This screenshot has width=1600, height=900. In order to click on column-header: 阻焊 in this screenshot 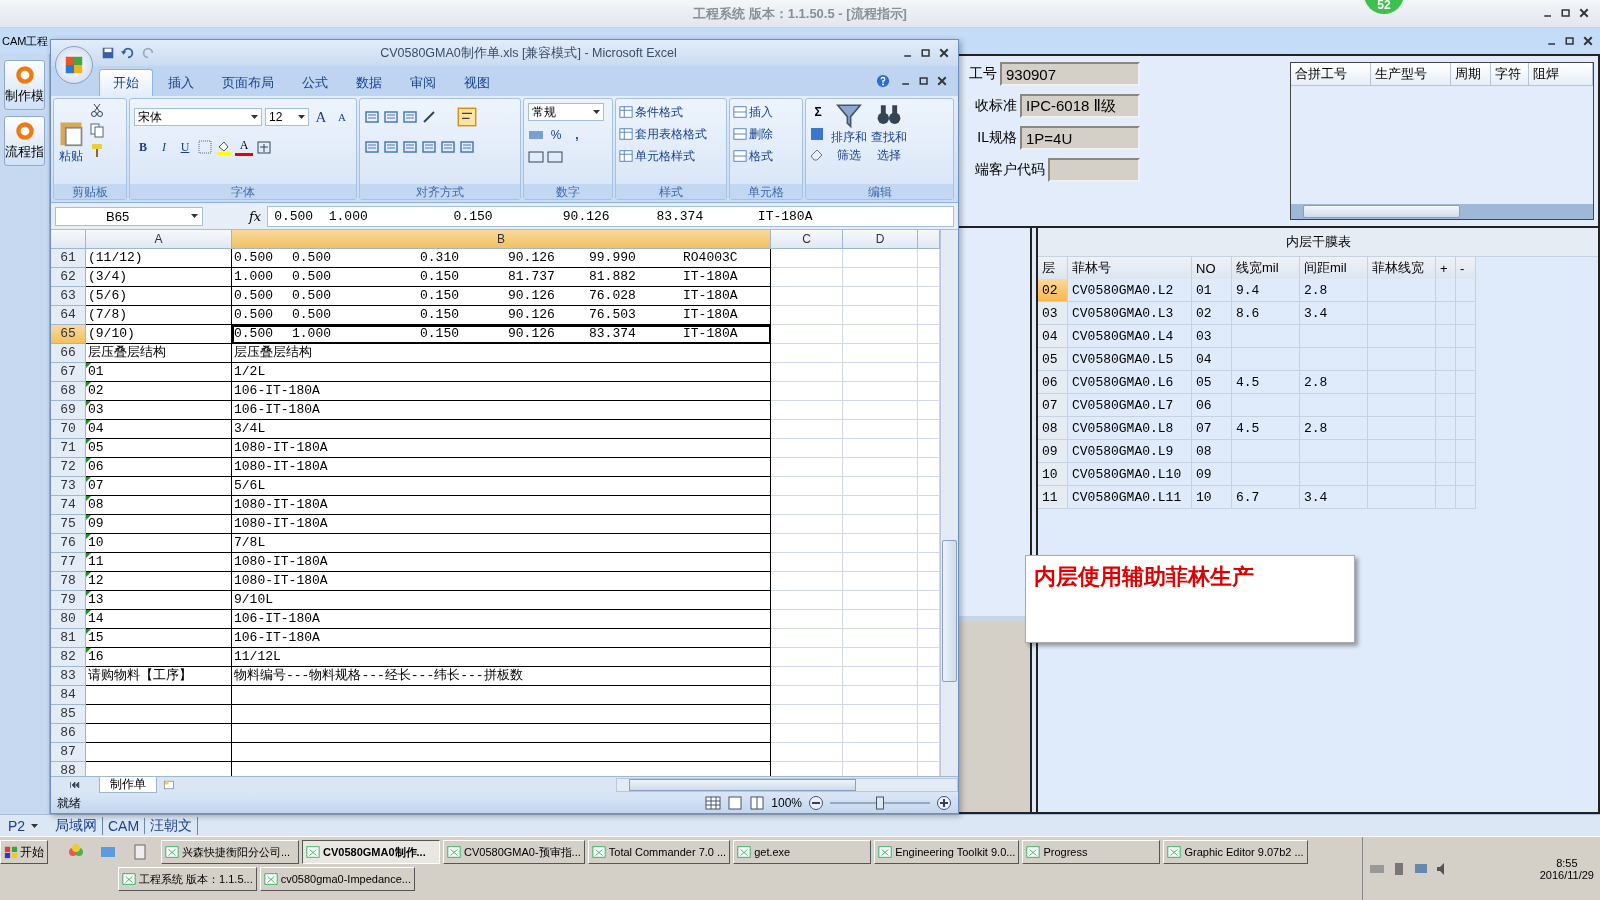, I will do `click(1561, 74)`.